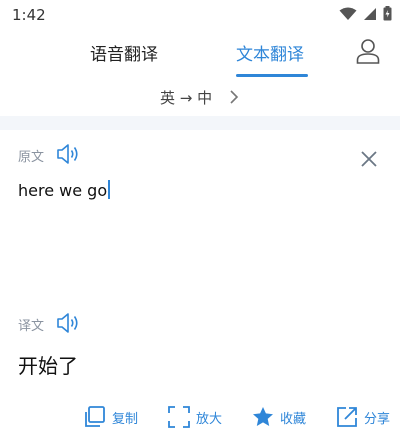  I want to click on text-caret, so click(109, 189).